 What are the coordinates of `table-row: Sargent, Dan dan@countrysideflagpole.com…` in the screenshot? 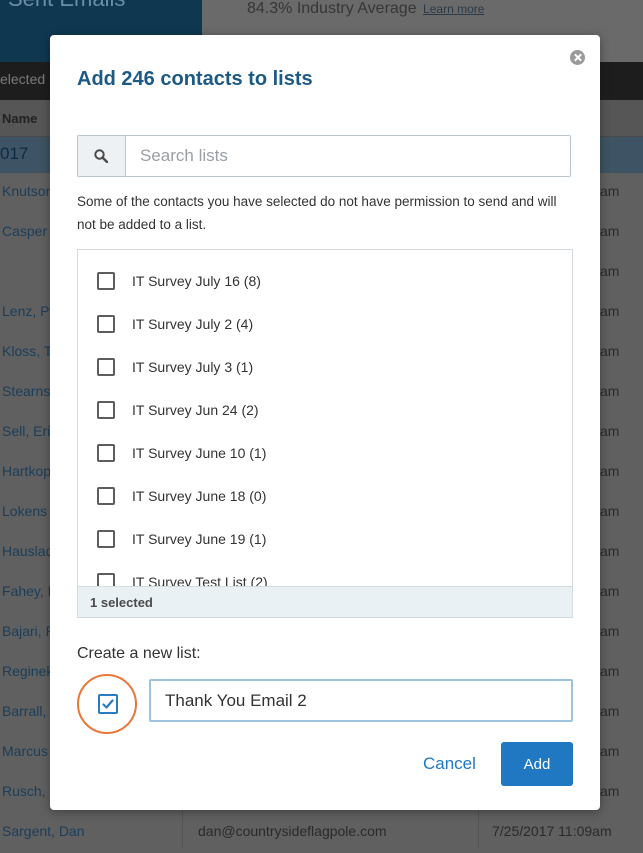 It's located at (321, 833).